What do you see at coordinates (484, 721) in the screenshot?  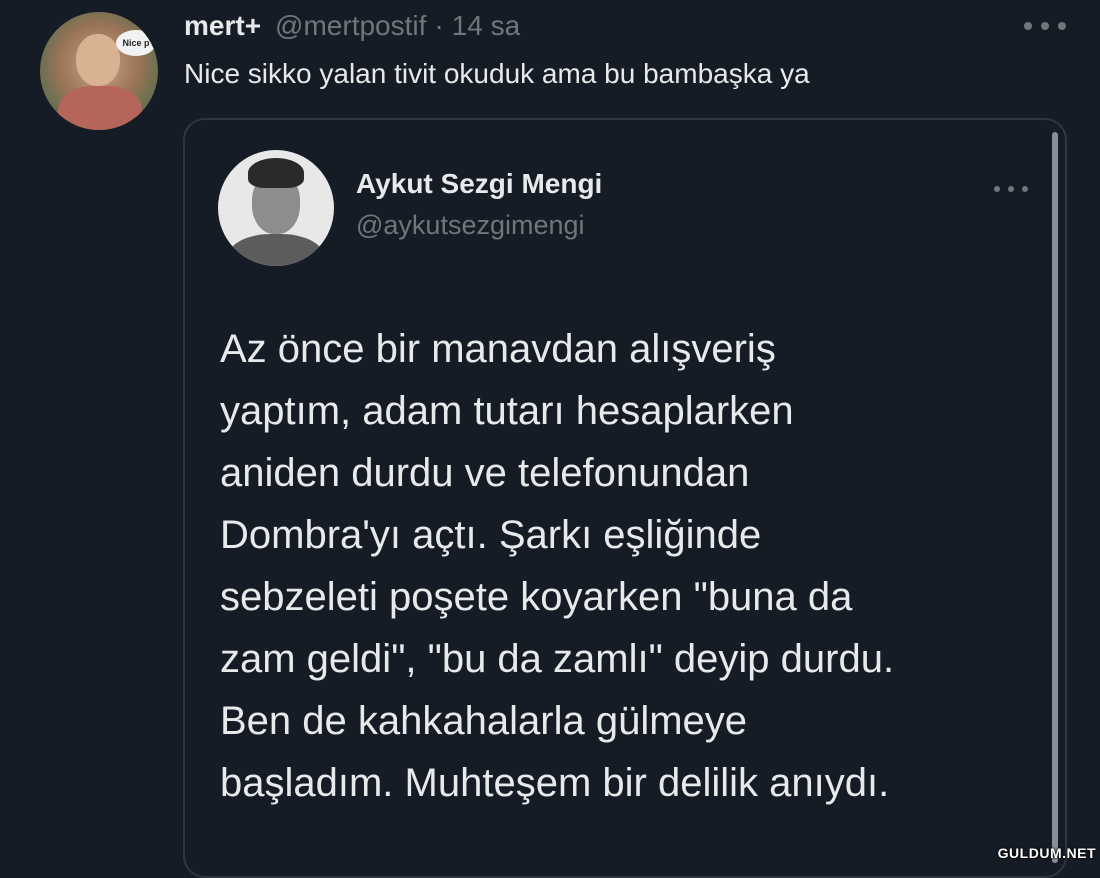 I see `quoted-text-line: Ben de kahkahalarla gülmeye` at bounding box center [484, 721].